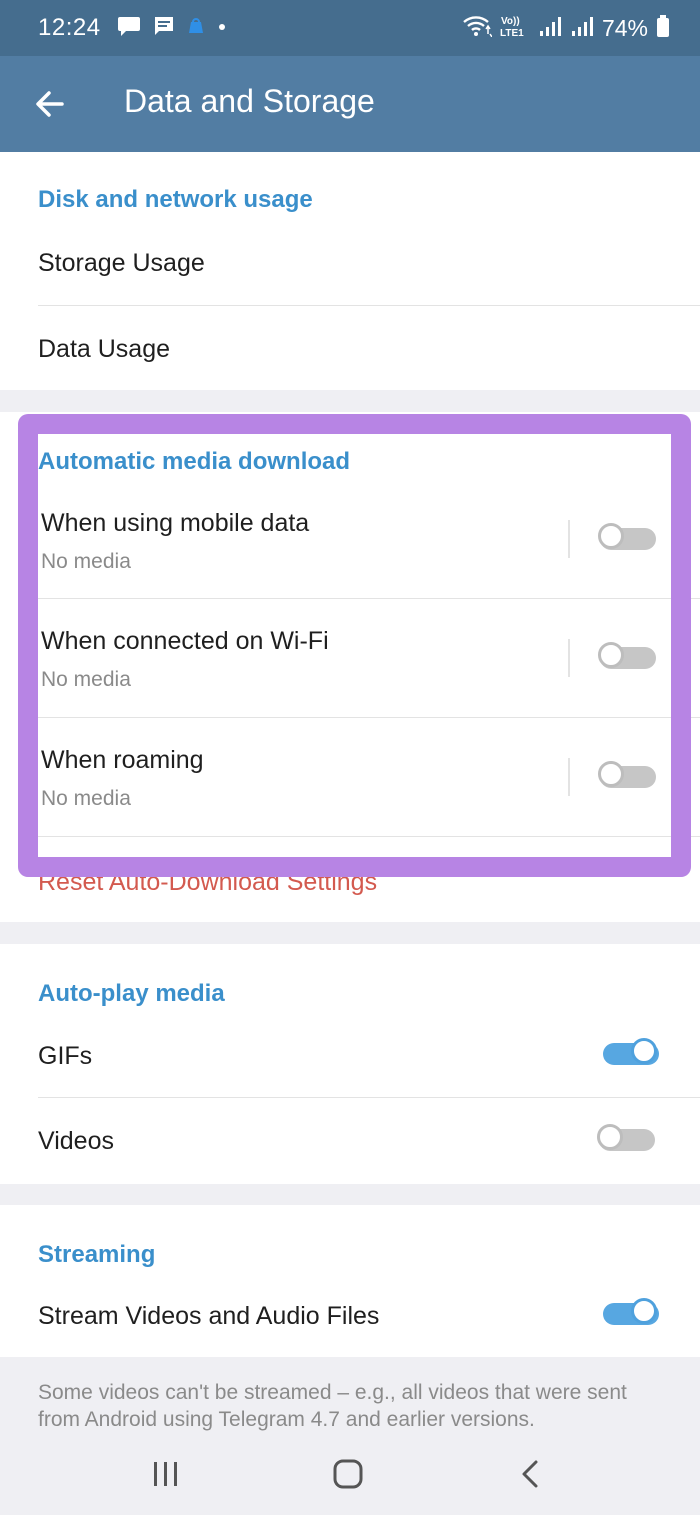  What do you see at coordinates (628, 540) in the screenshot?
I see `mobile-data-toggle` at bounding box center [628, 540].